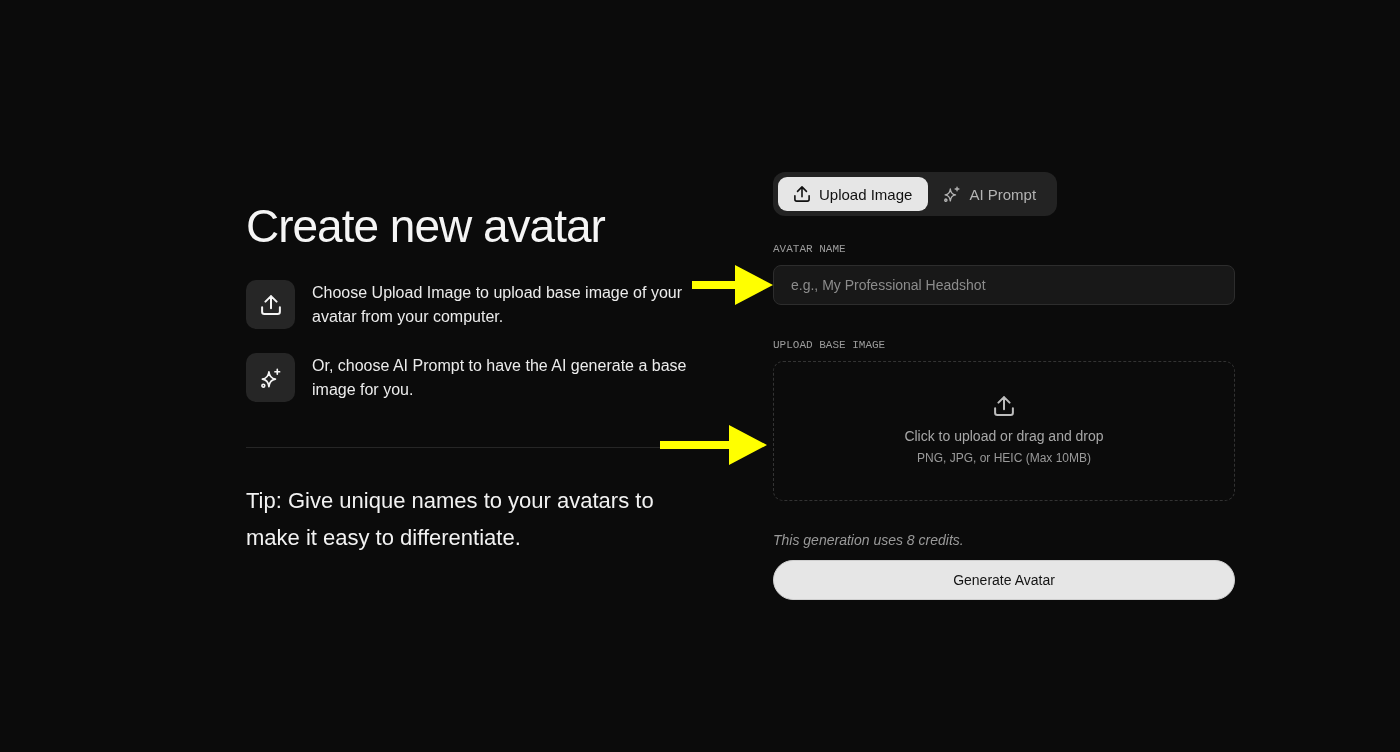 Image resolution: width=1400 pixels, height=752 pixels. Describe the element at coordinates (426, 226) in the screenshot. I see `page-title: Create new avatar` at that location.